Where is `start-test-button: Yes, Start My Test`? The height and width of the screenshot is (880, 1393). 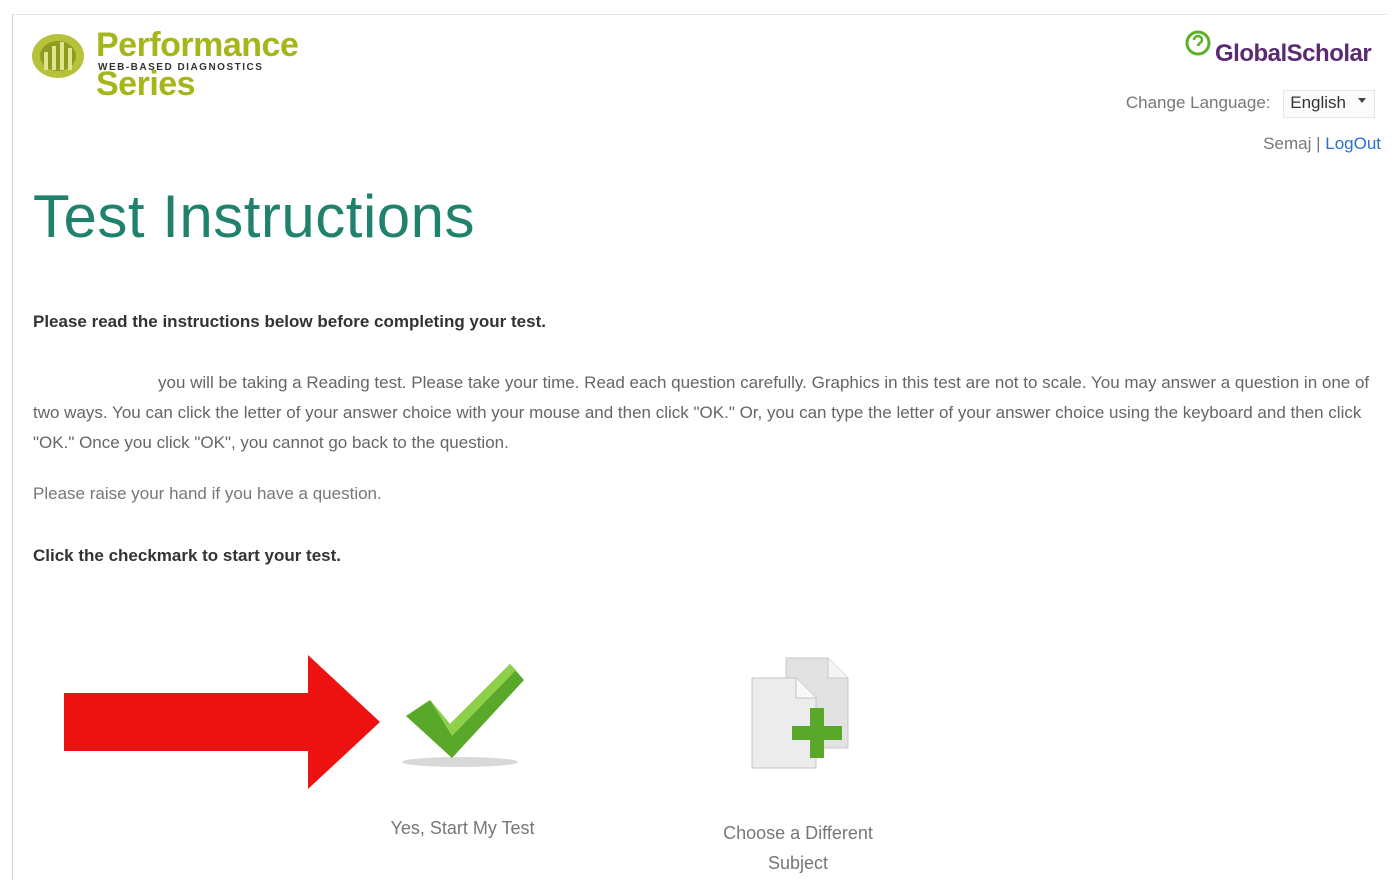
start-test-button: Yes, Start My Test is located at coordinates (462, 750).